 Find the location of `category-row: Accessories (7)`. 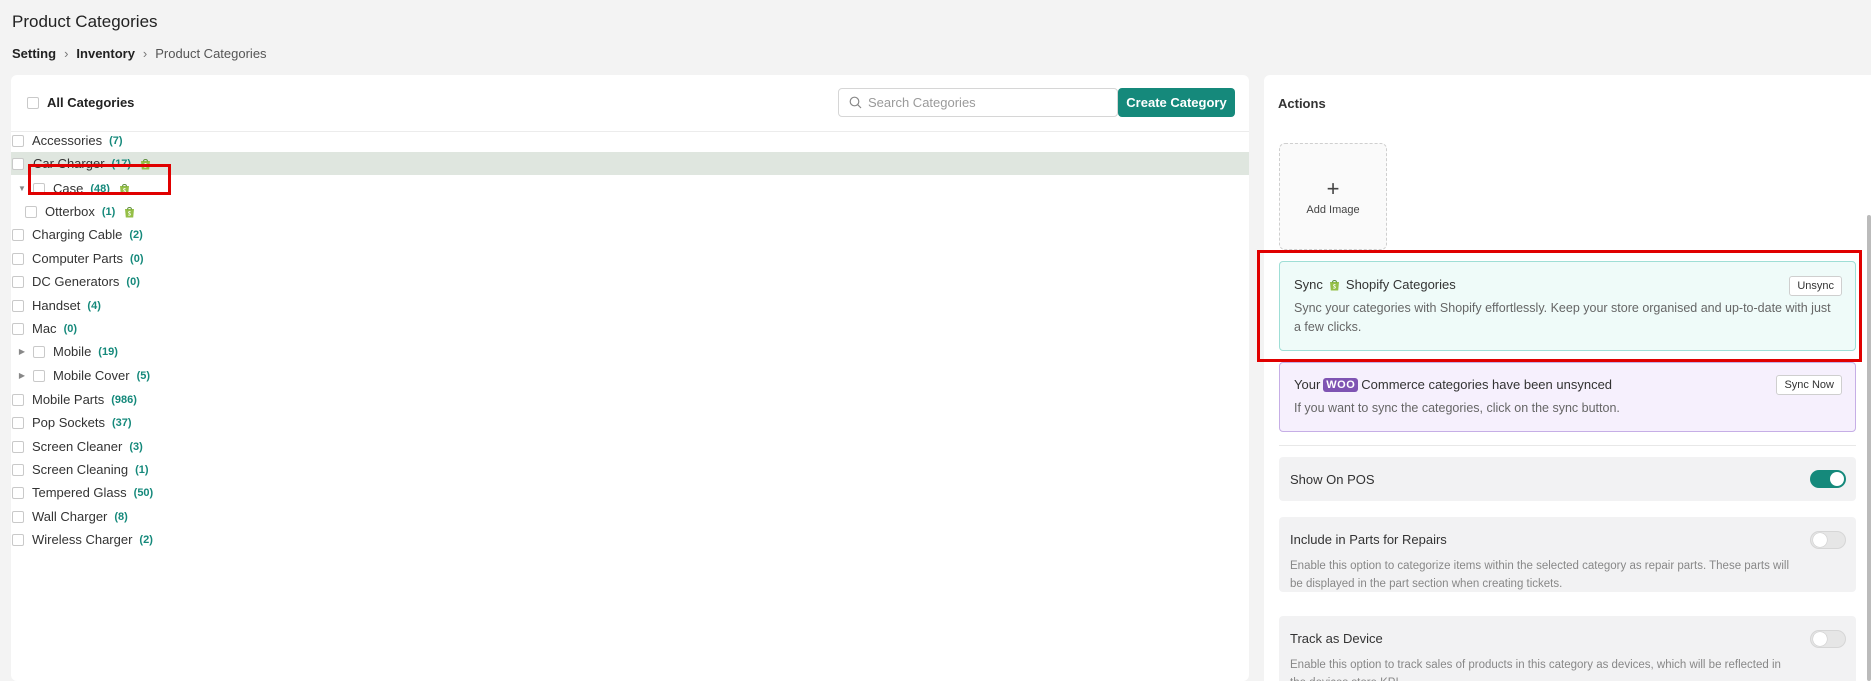

category-row: Accessories (7) is located at coordinates (67, 140).